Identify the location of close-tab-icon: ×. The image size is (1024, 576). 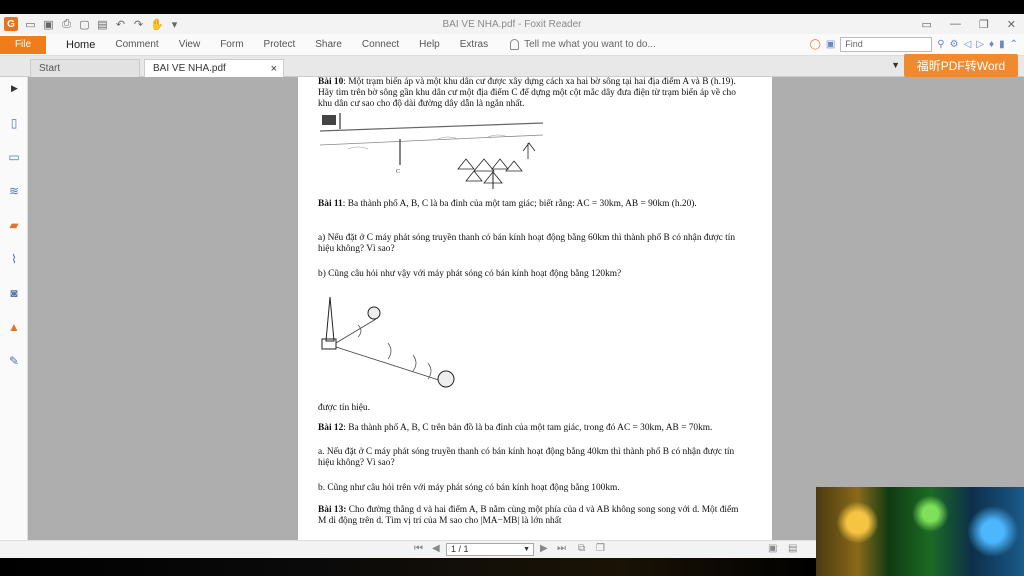
(274, 69).